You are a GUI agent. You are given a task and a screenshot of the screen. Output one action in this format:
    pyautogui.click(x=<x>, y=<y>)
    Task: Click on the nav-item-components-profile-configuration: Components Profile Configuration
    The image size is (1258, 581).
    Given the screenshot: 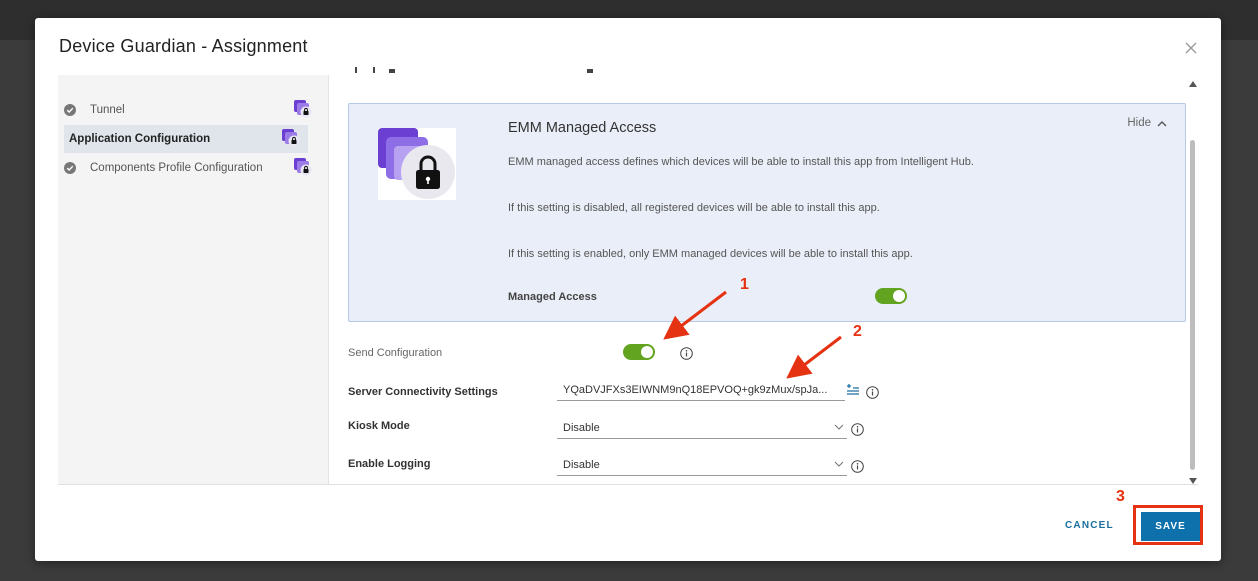 What is the action you would take?
    pyautogui.click(x=188, y=168)
    